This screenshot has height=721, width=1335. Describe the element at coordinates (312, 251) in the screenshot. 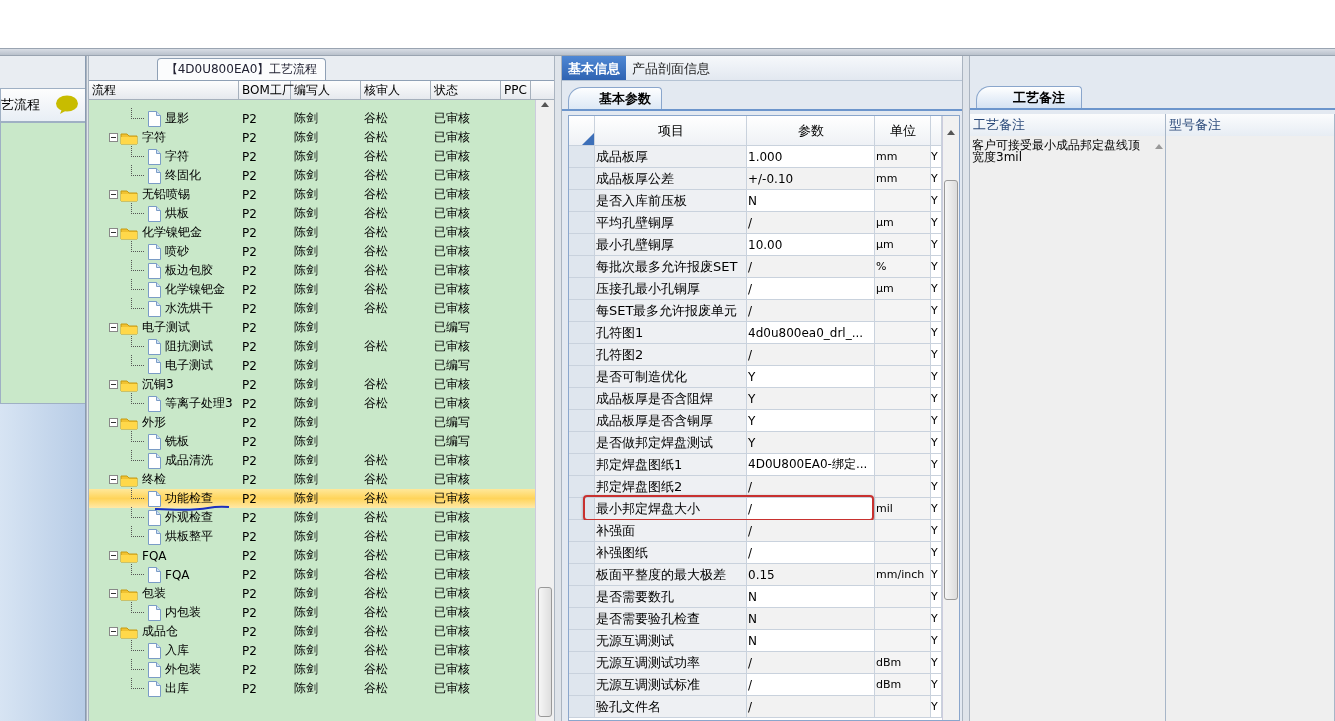

I see `tree-row: 喷砂 P2 陈剑 谷松 已审核` at that location.